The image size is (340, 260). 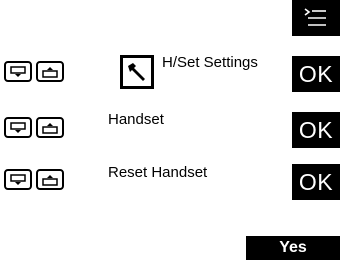 I want to click on yes-softkey: Yes, so click(x=293, y=248).